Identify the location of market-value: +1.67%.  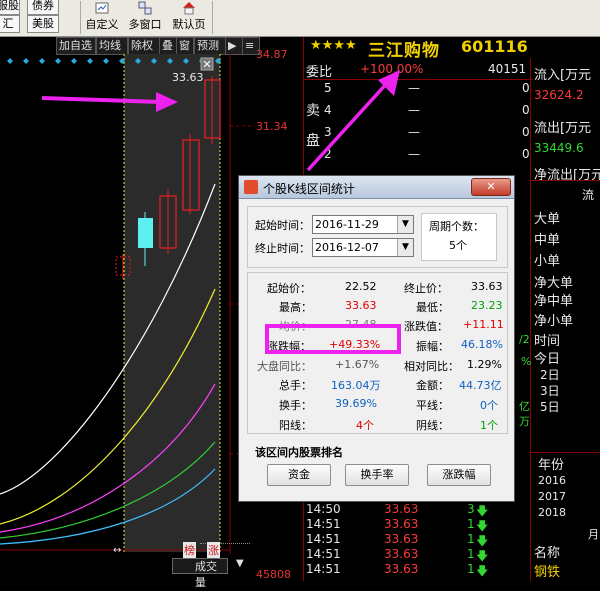
(357, 364).